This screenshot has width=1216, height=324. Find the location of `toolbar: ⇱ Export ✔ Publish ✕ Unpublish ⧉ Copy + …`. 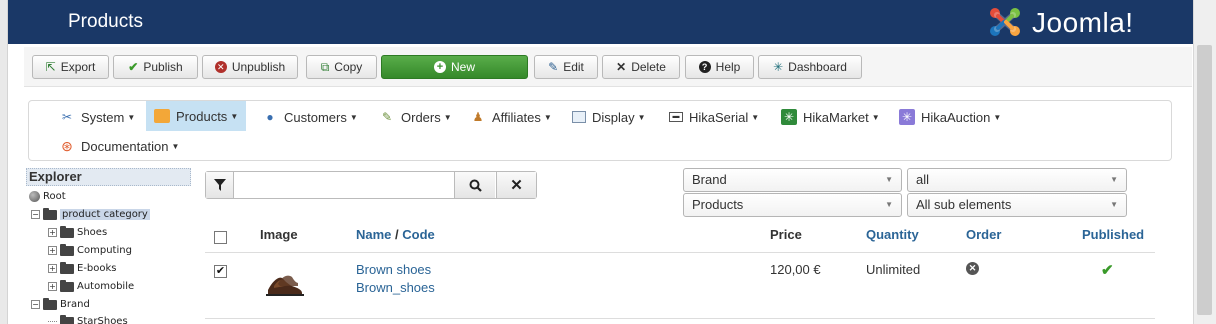

toolbar: ⇱ Export ✔ Publish ✕ Unpublish ⧉ Copy + … is located at coordinates (608, 67).